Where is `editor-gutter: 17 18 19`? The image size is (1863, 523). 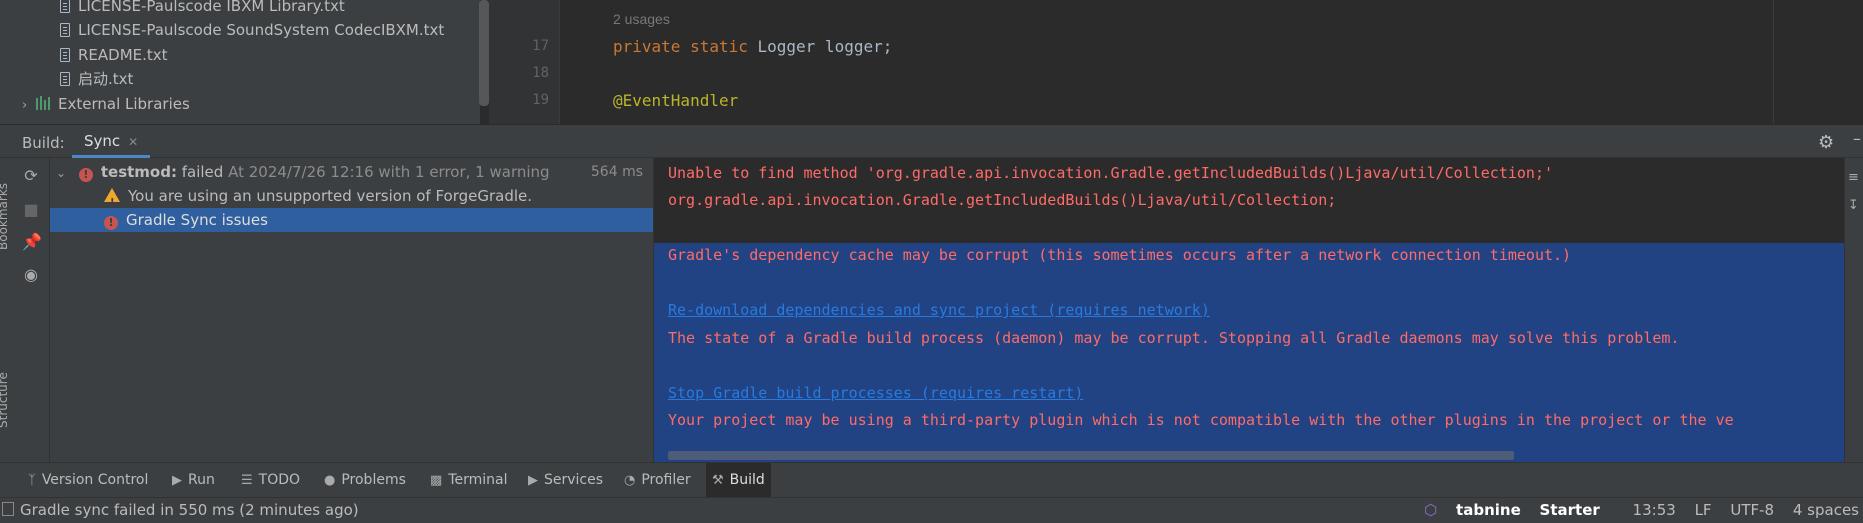 editor-gutter: 17 18 19 is located at coordinates (524, 62).